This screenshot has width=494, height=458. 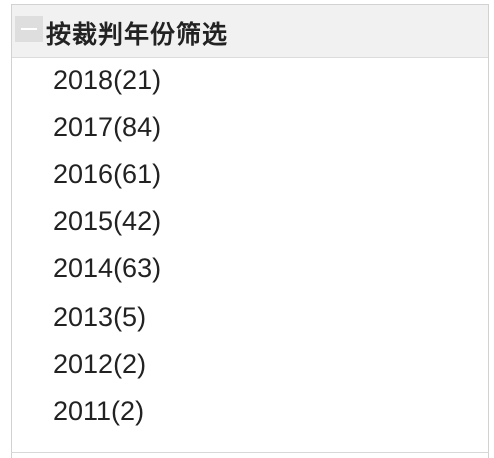 I want to click on minus-icon, so click(x=29, y=29).